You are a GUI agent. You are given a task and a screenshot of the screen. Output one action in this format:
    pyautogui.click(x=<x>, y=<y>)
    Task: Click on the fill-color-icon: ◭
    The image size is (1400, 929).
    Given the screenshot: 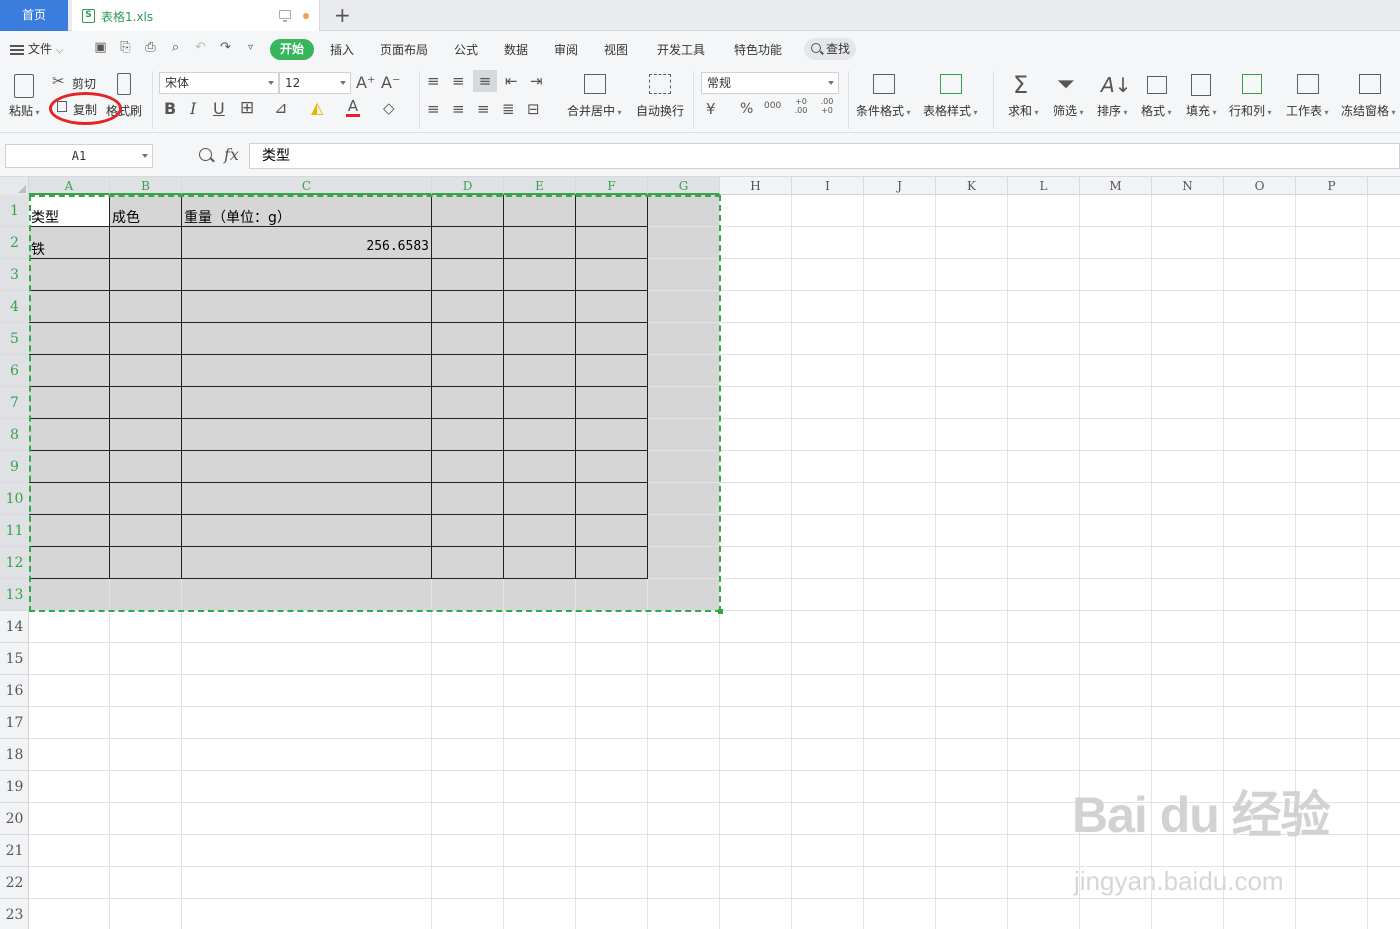 What is the action you would take?
    pyautogui.click(x=317, y=108)
    